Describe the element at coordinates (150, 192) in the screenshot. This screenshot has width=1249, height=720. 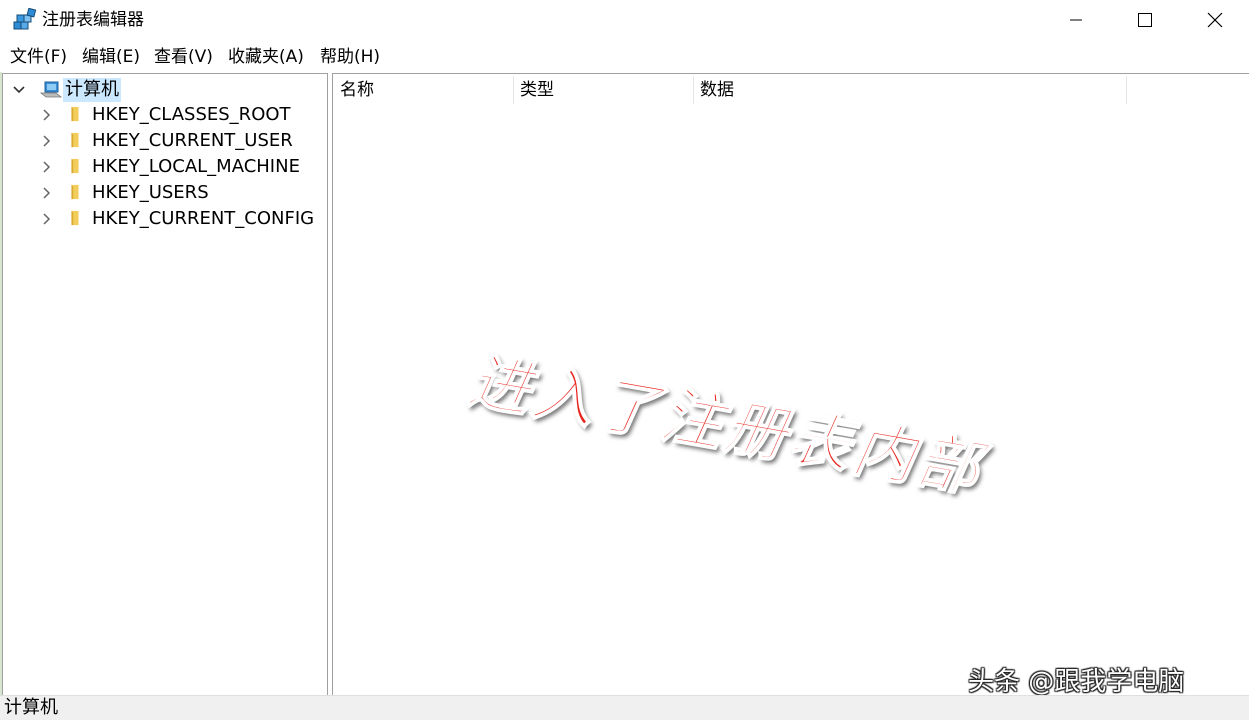
I see `tree-label-key: HKEY_USERS` at that location.